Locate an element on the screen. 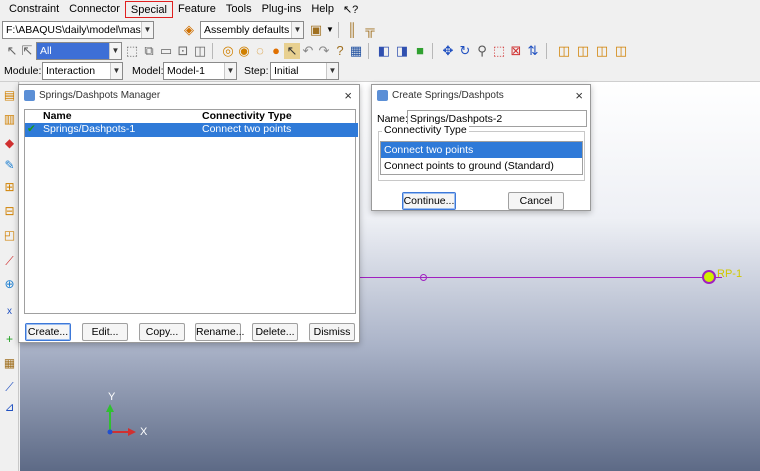 The image size is (760, 471). view-top-icon: ◫ is located at coordinates (602, 51).